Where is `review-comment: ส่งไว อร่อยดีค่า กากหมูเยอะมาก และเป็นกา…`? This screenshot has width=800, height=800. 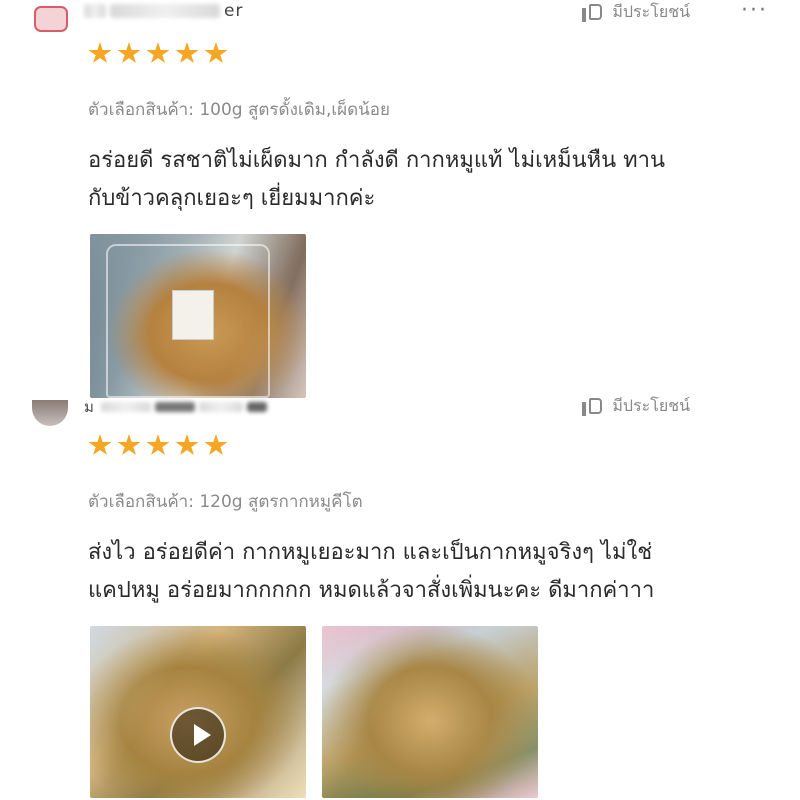
review-comment: ส่งไว อร่อยดีค่า กากหมูเยอะมาก และเป็นกา… is located at coordinates (433, 572).